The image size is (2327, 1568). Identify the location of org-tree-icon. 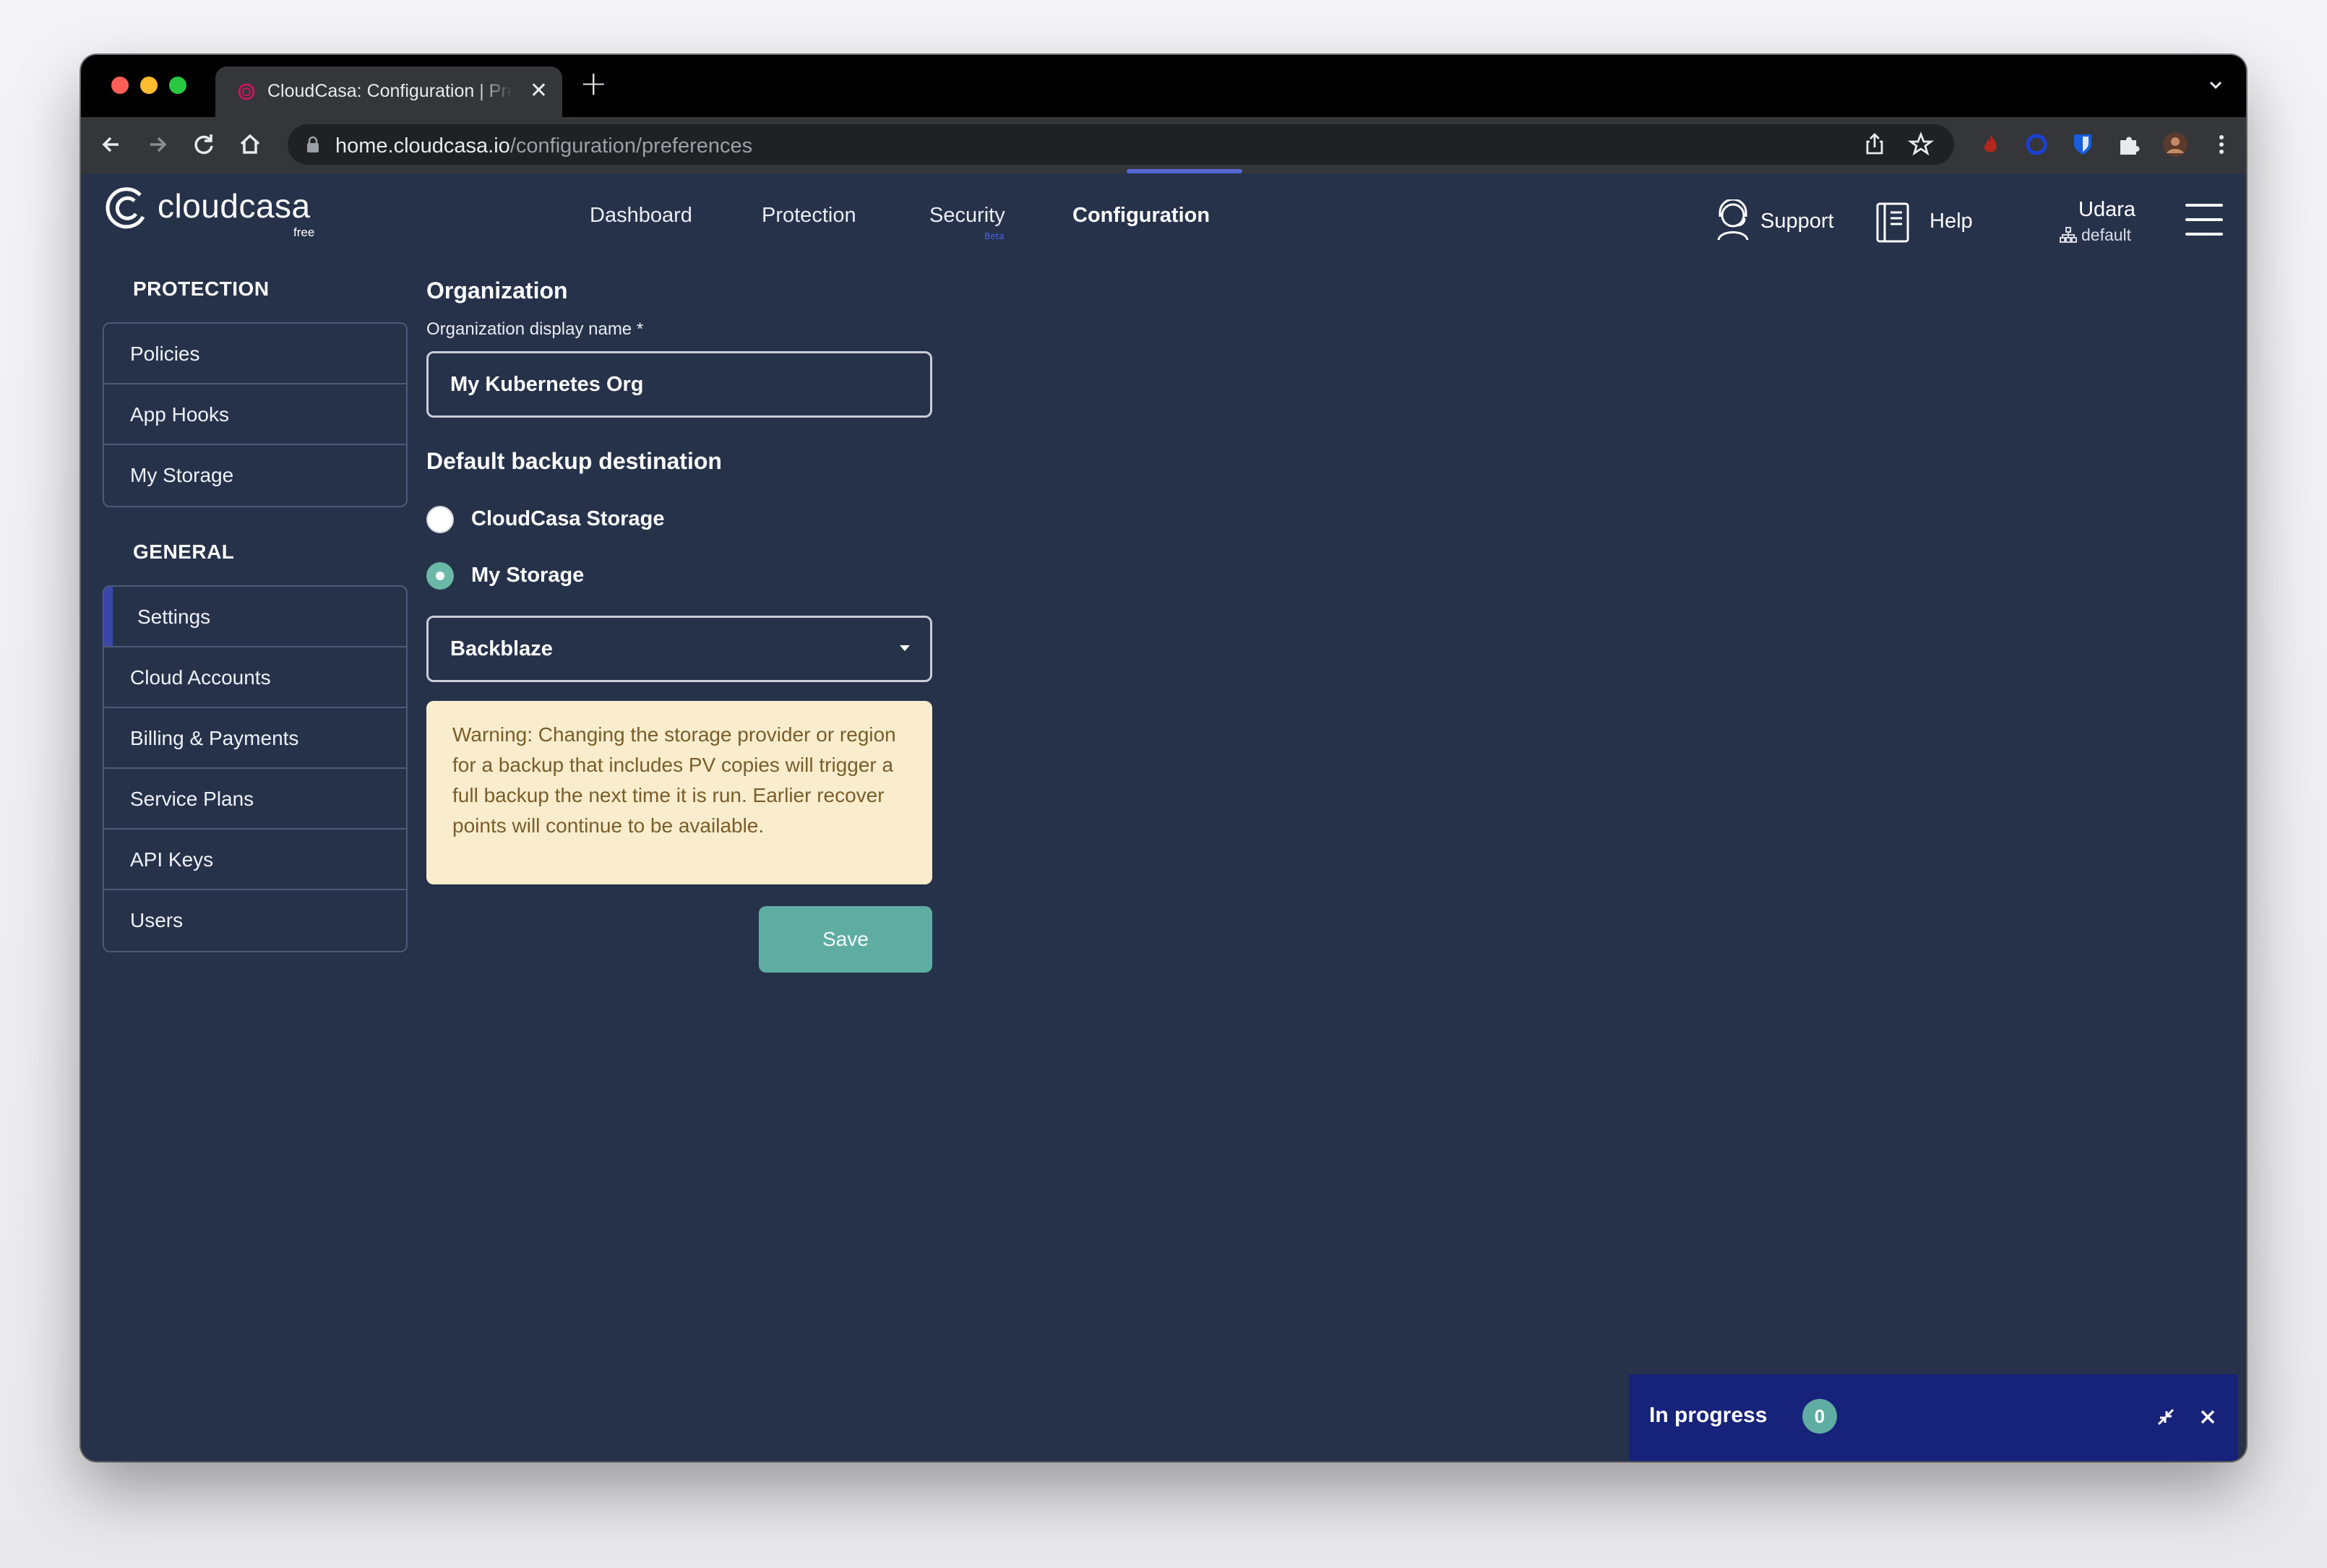
(2069, 235).